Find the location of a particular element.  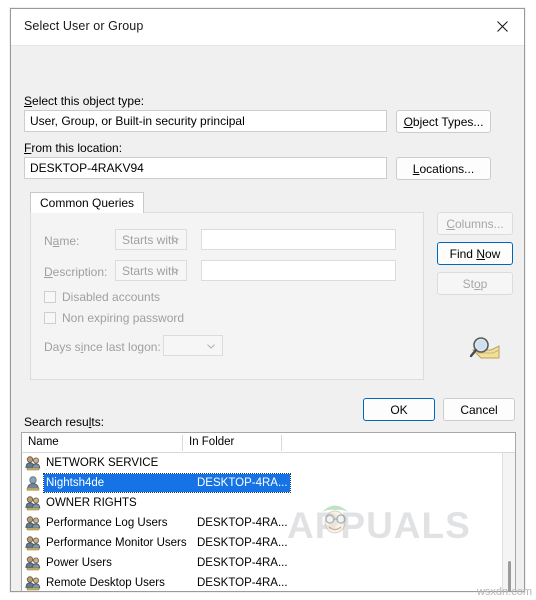

description-value-input is located at coordinates (298, 270).